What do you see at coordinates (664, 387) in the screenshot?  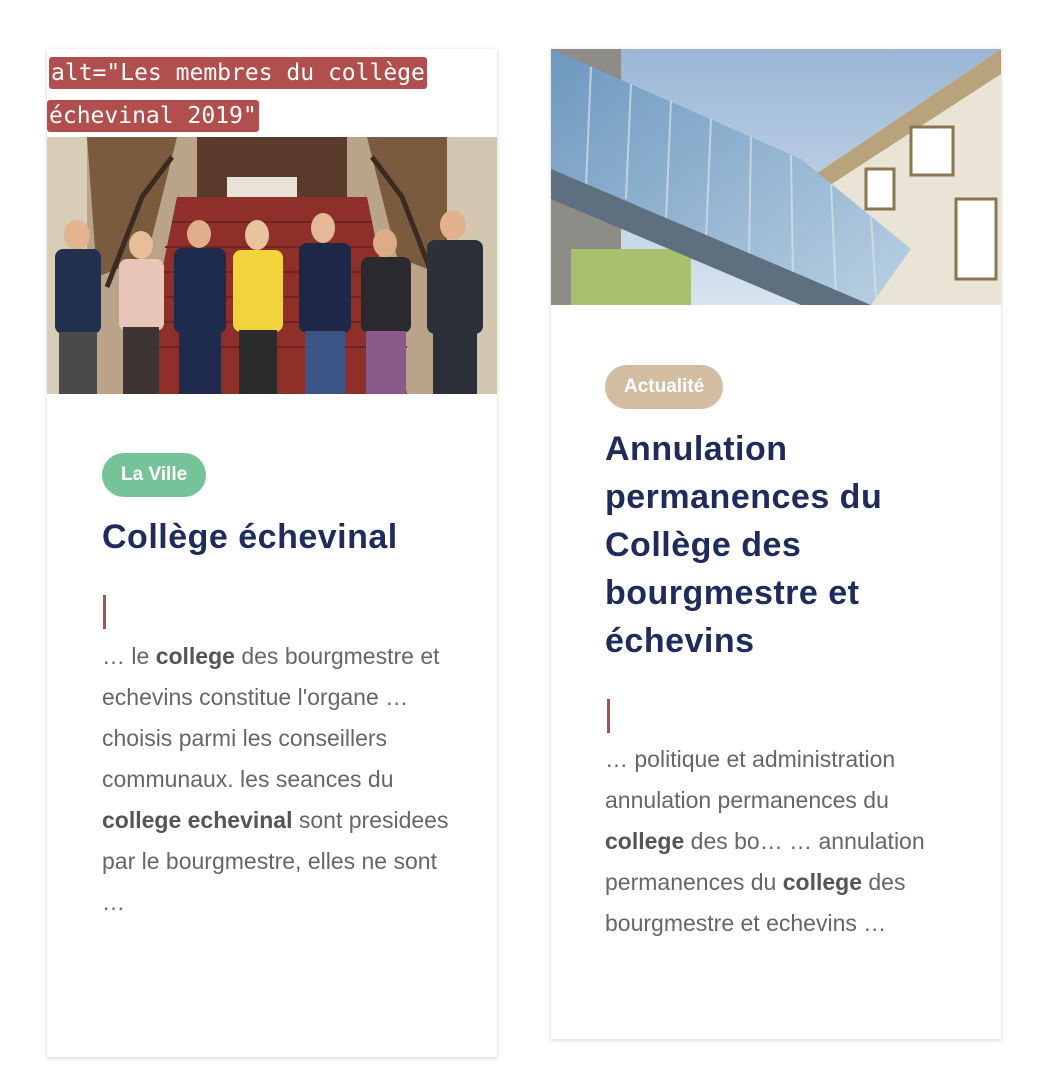 I see `category-badge: Actualité` at bounding box center [664, 387].